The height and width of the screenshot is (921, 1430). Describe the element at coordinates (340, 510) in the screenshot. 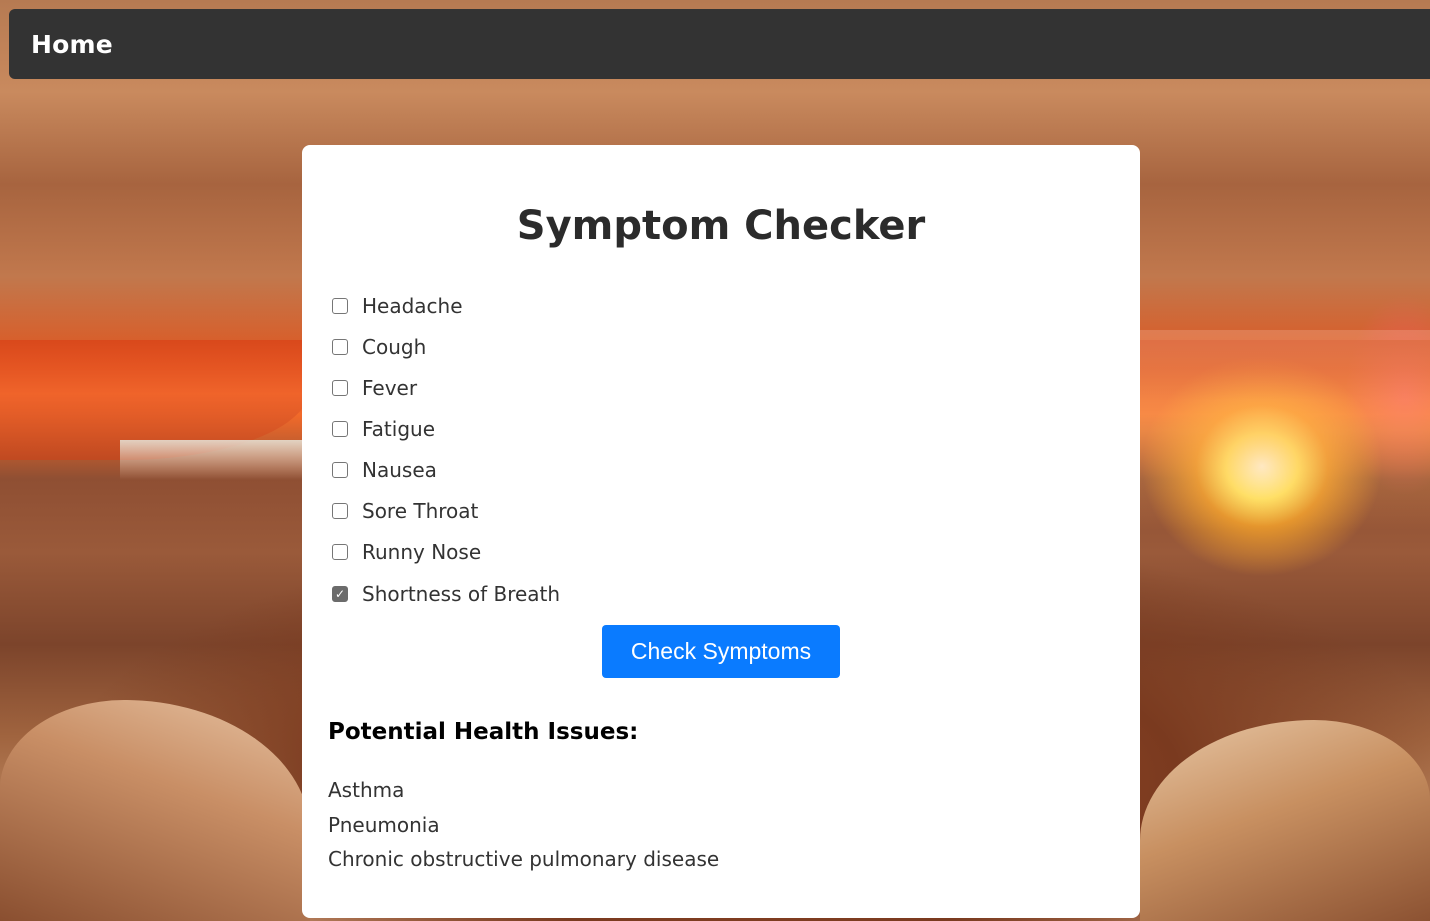

I see `sore-throat-checkbox` at that location.